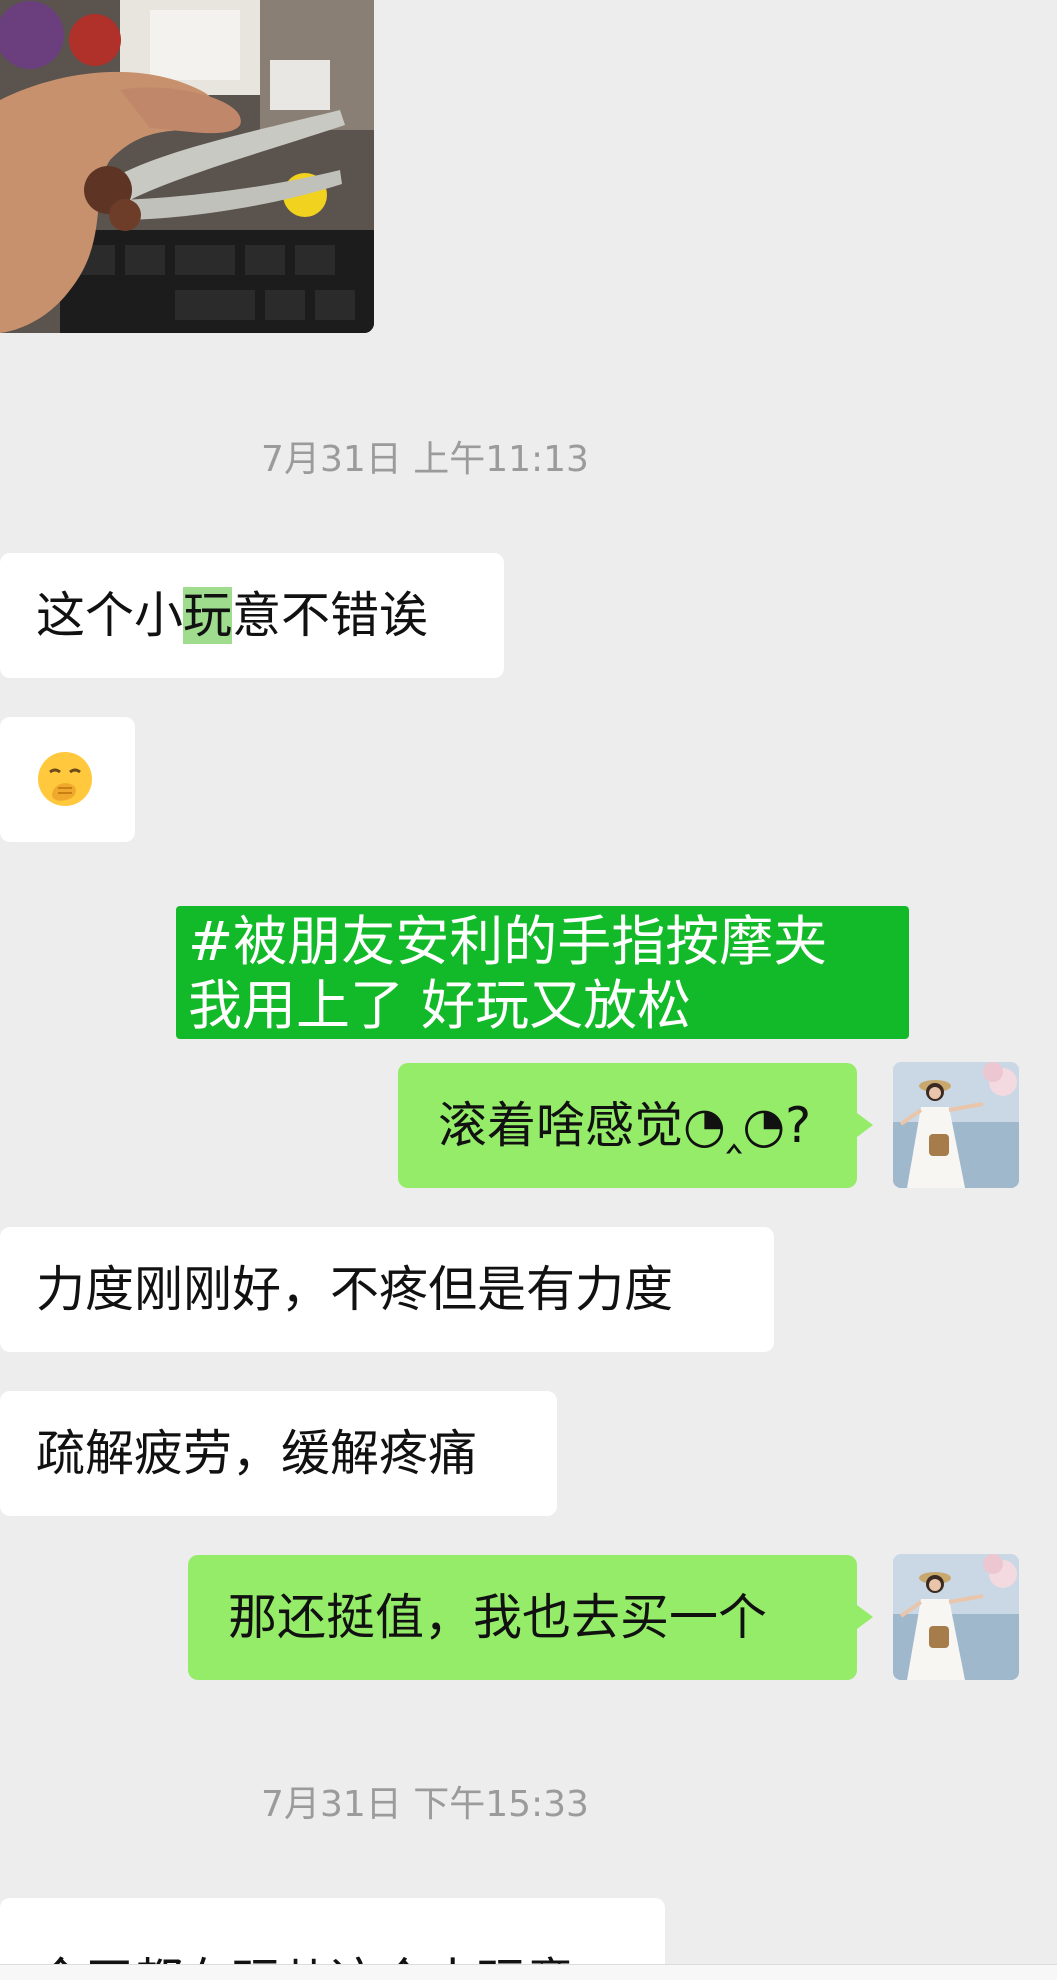 Image resolution: width=1057 pixels, height=1980 pixels. I want to click on outgoing-message: 那还挺值，我也去买一个, so click(530, 1617).